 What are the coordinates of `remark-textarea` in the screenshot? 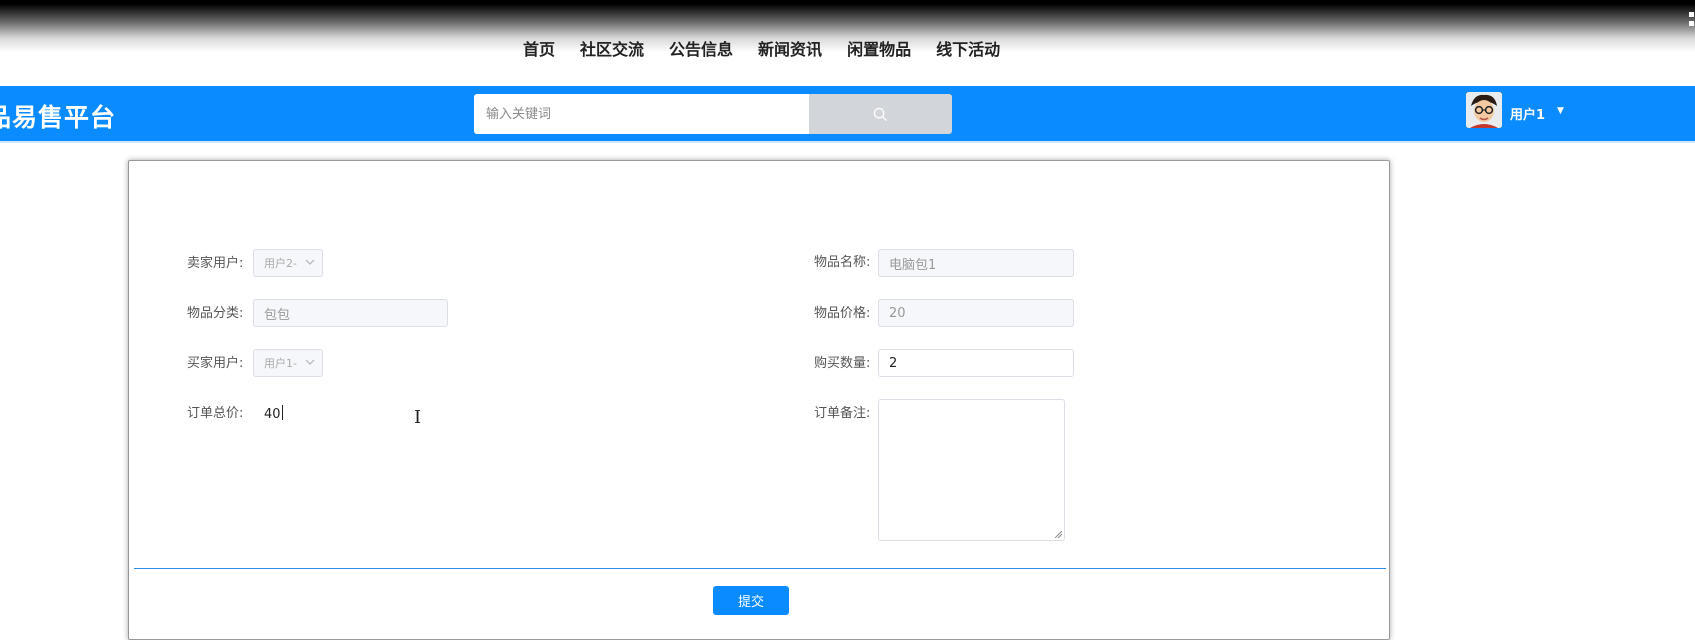 It's located at (971, 470).